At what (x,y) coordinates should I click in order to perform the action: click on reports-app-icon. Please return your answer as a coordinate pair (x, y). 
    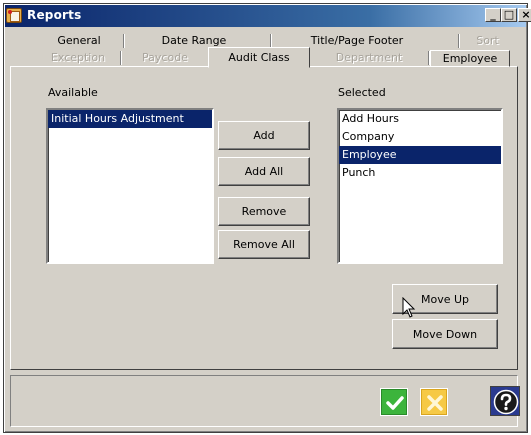
    Looking at the image, I should click on (14, 15).